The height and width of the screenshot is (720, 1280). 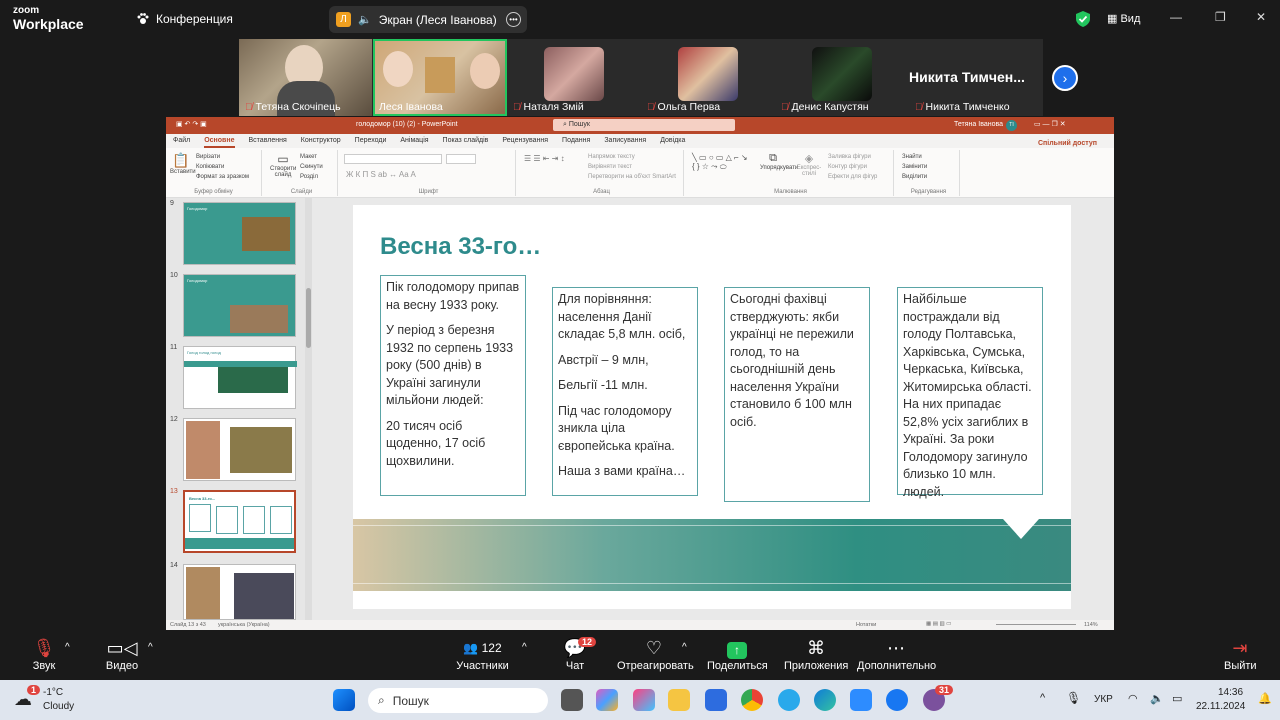 What do you see at coordinates (1065, 78) in the screenshot?
I see `next-page-button: ›` at bounding box center [1065, 78].